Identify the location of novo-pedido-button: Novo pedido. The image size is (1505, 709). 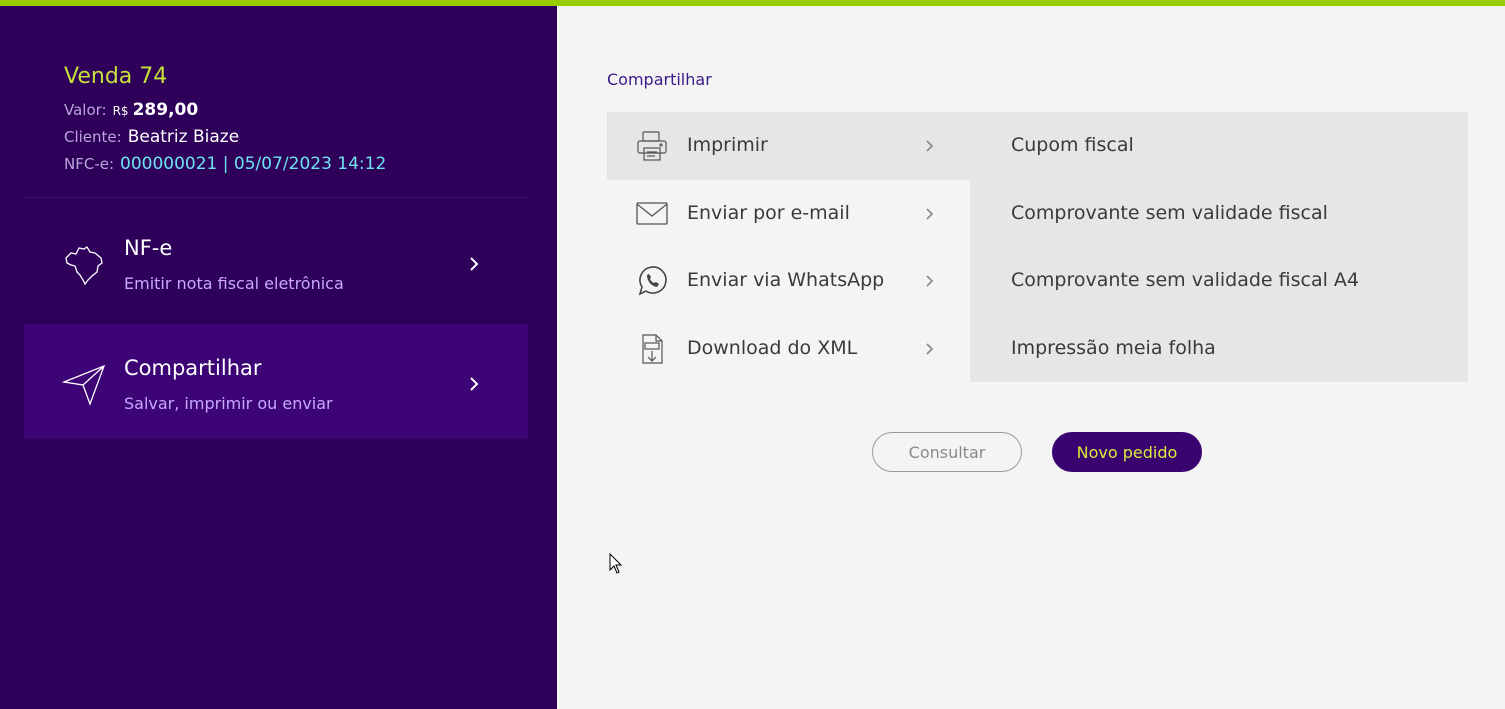
(1127, 452).